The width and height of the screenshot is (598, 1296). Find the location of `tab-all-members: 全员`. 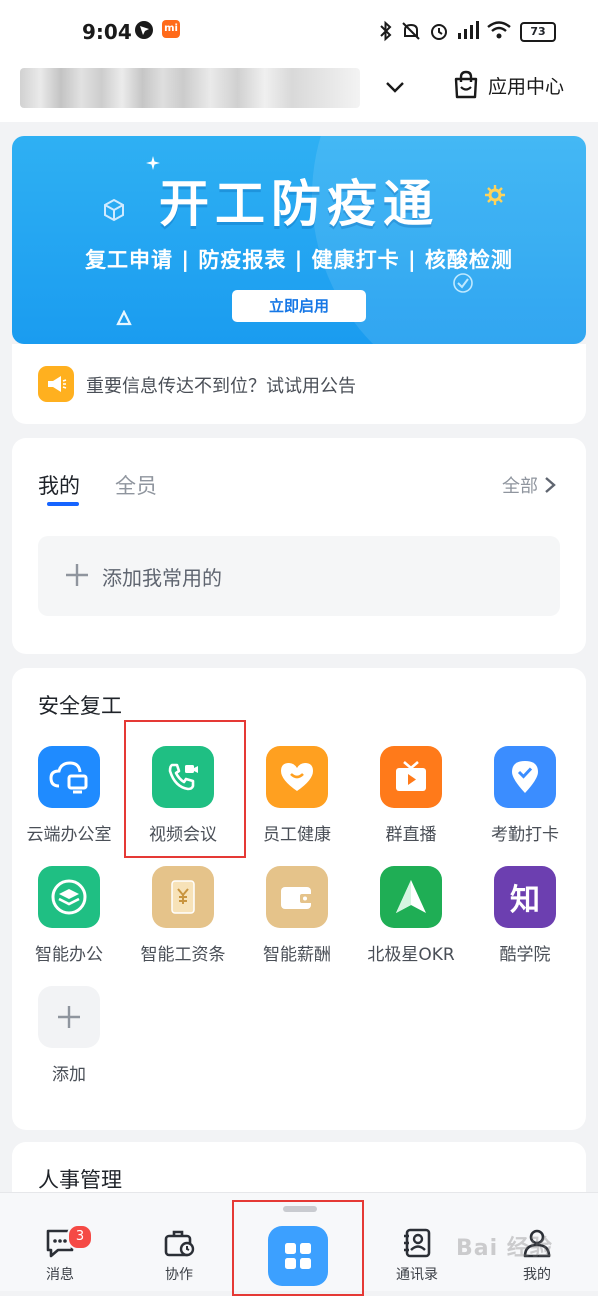

tab-all-members: 全员 is located at coordinates (136, 485).